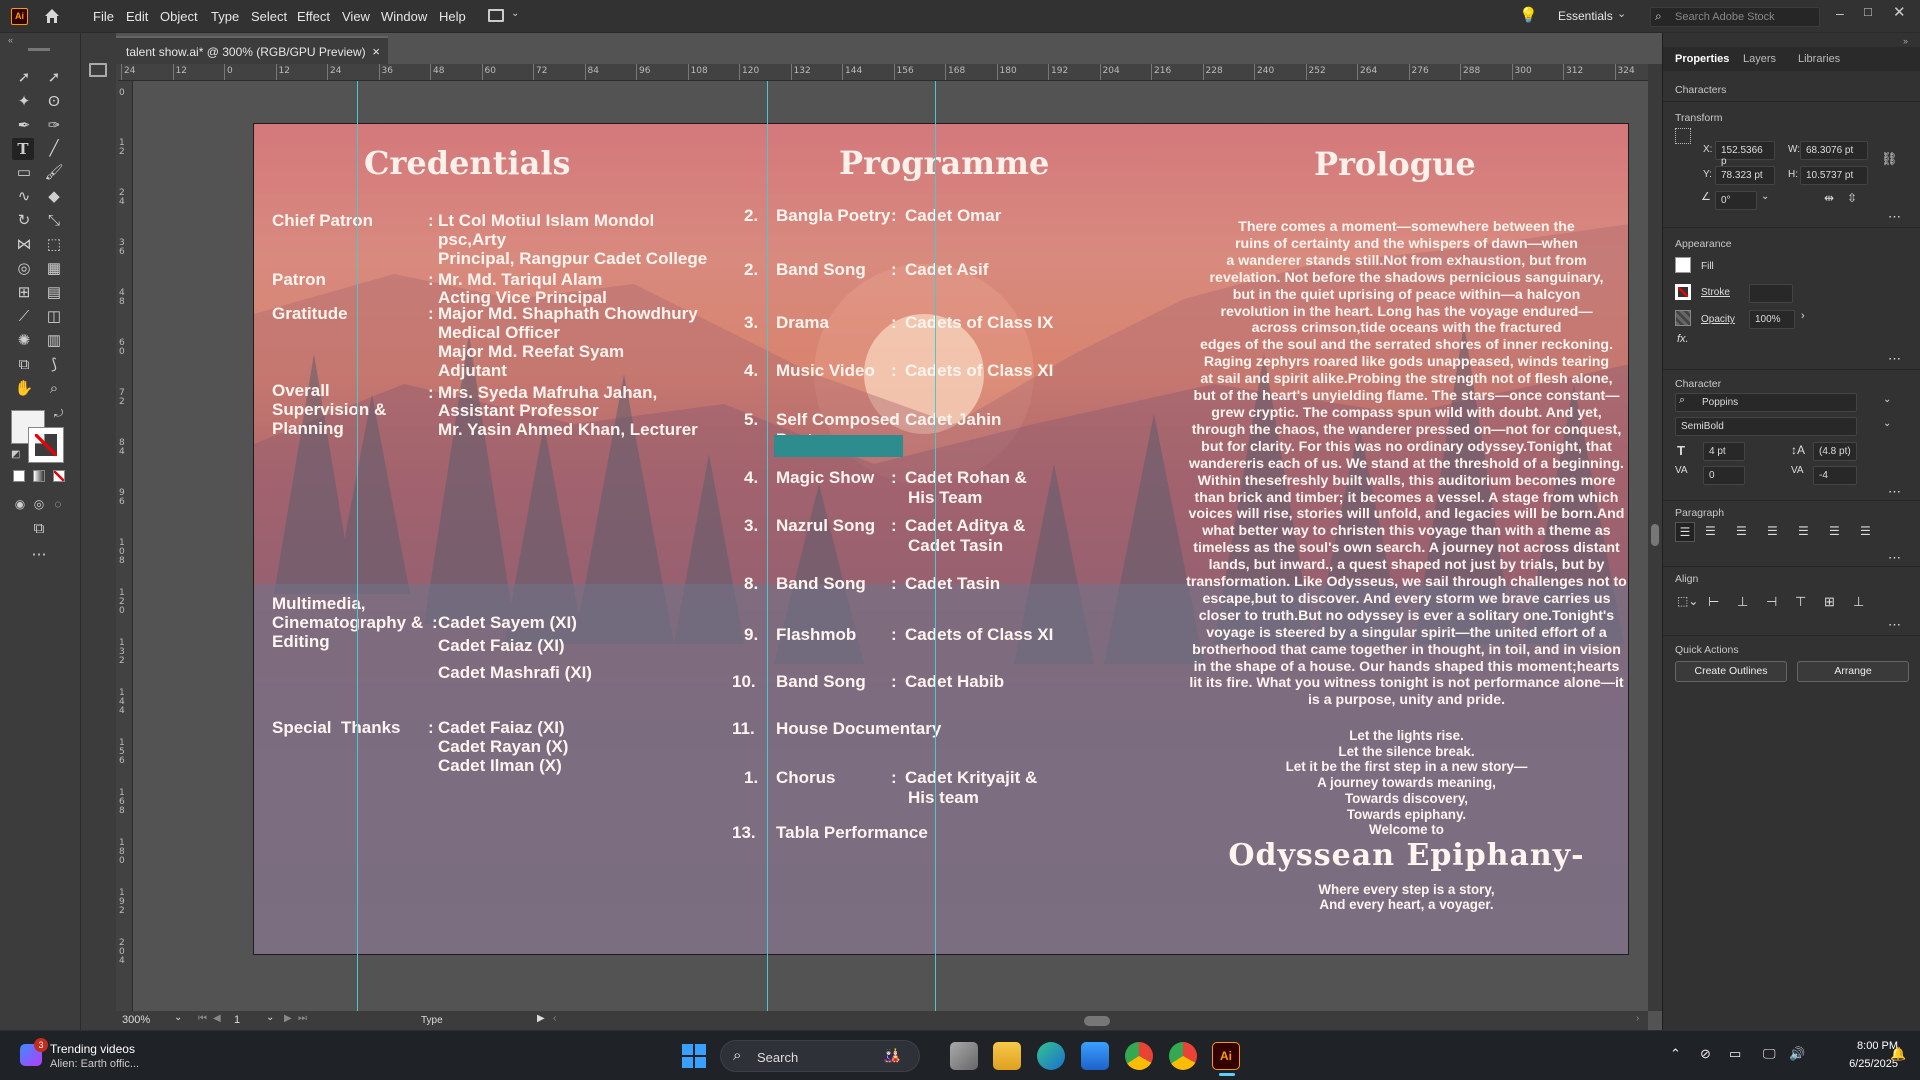 This screenshot has height=1080, width=1920. What do you see at coordinates (39, 555) in the screenshot?
I see `edit-toolbar-icon: ⋯` at bounding box center [39, 555].